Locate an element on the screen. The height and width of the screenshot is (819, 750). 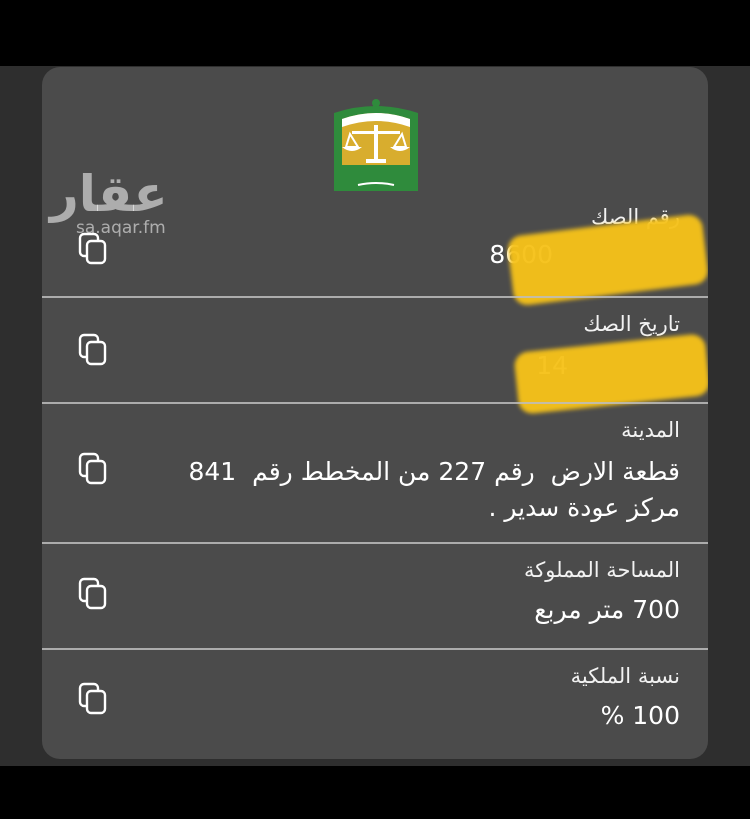
field-value: 700 متر مربع is located at coordinates (607, 609).